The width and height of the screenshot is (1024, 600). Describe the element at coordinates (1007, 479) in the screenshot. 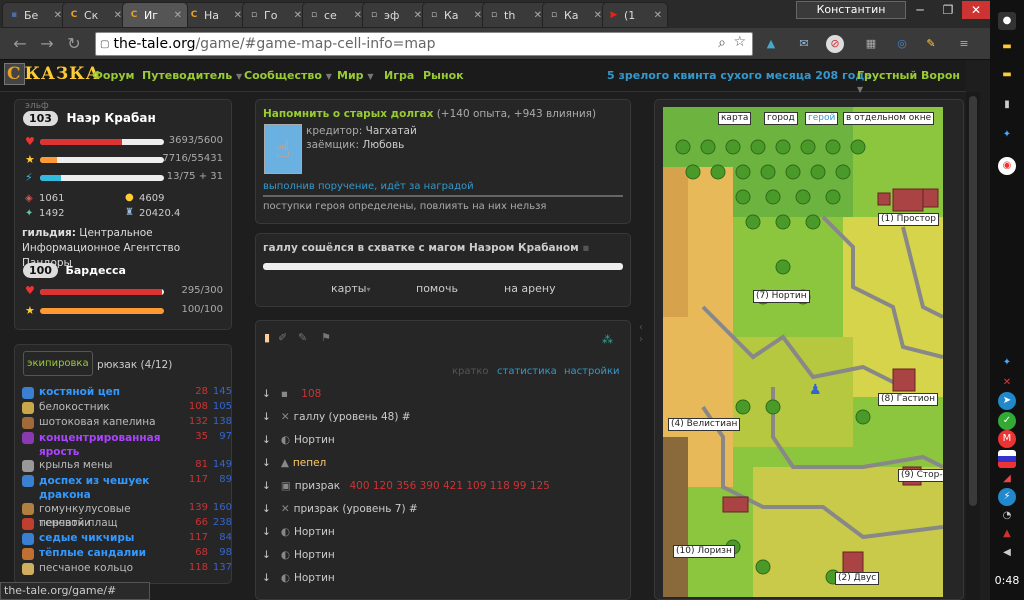

I see `tray-icon: ◢` at that location.